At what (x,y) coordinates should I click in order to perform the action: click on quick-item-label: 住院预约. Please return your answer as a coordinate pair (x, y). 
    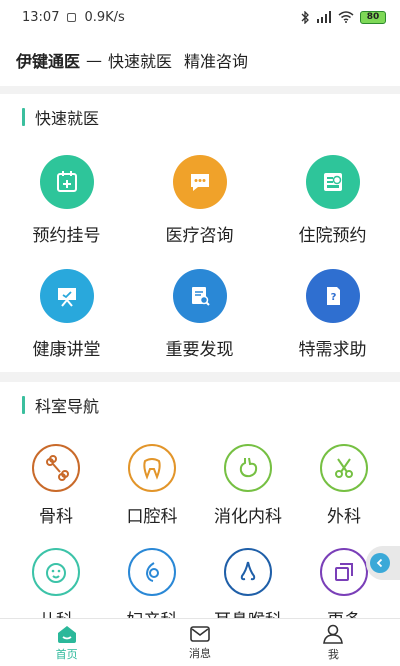
    Looking at the image, I should click on (332, 236).